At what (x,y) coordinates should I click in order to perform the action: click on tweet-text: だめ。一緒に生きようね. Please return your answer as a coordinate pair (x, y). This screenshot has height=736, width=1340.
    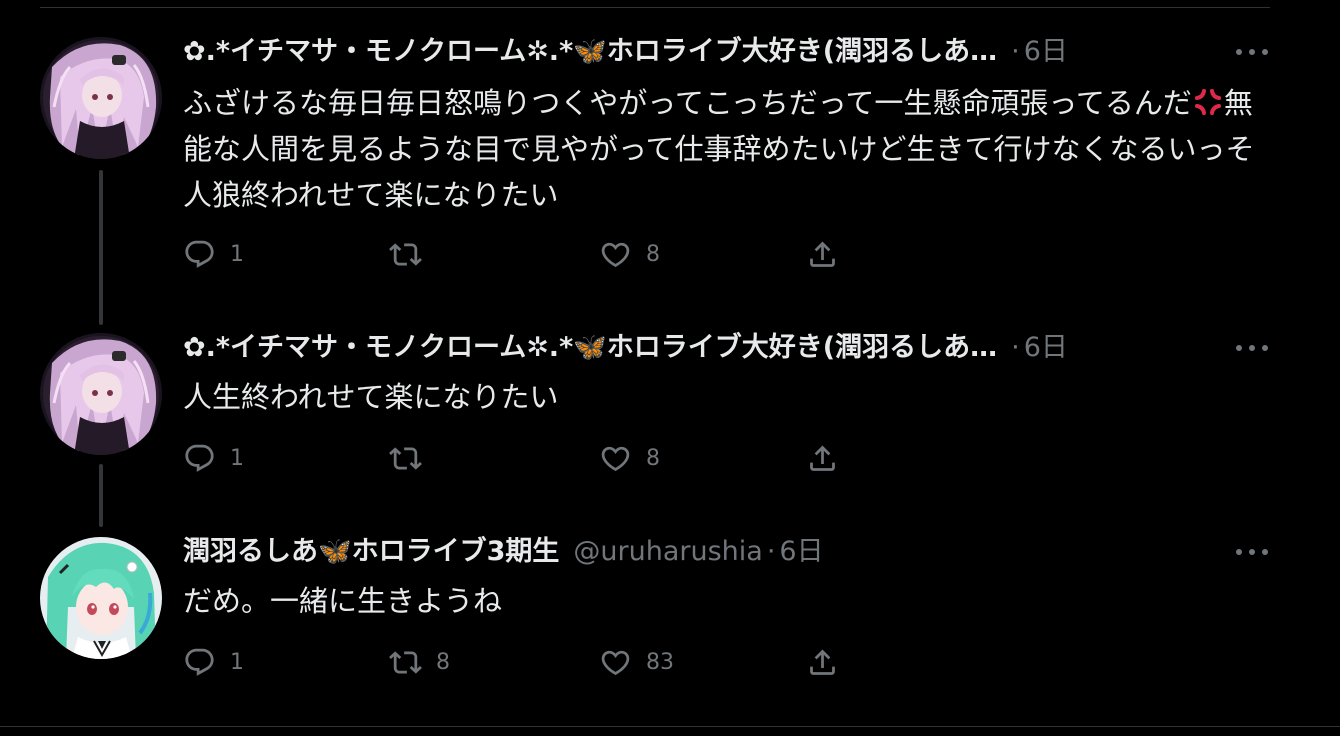
    Looking at the image, I should click on (343, 601).